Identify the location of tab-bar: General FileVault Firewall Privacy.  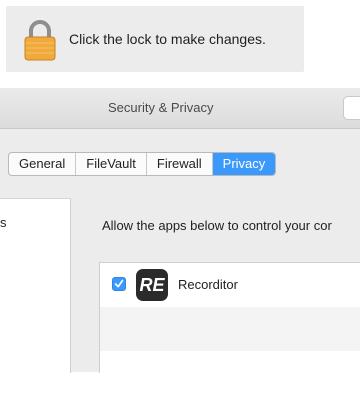
(142, 164).